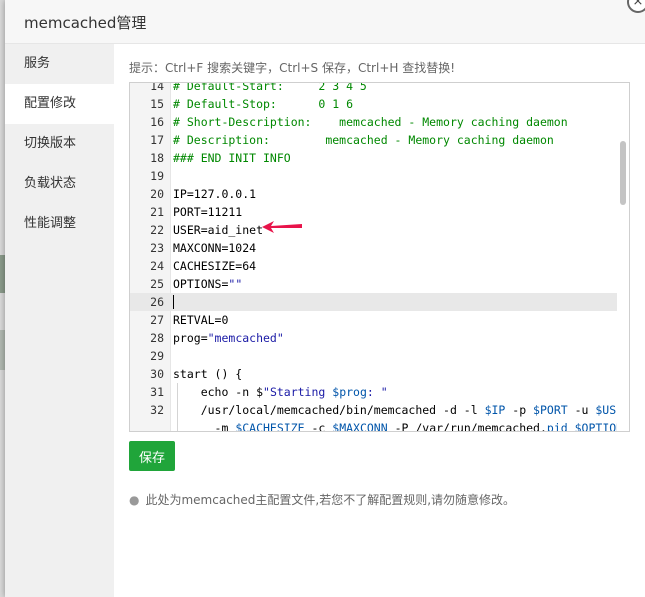 The width and height of the screenshot is (645, 597). What do you see at coordinates (495, 410) in the screenshot?
I see `code-token: $IP` at bounding box center [495, 410].